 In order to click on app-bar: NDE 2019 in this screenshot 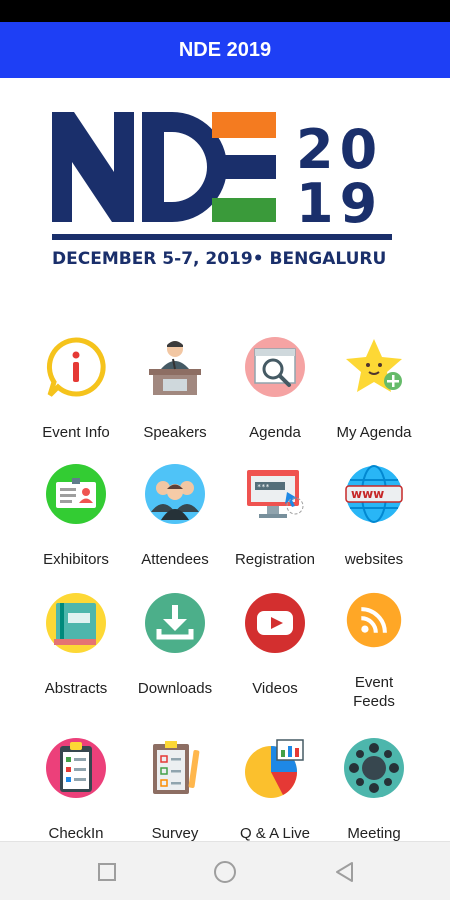, I will do `click(225, 50)`.